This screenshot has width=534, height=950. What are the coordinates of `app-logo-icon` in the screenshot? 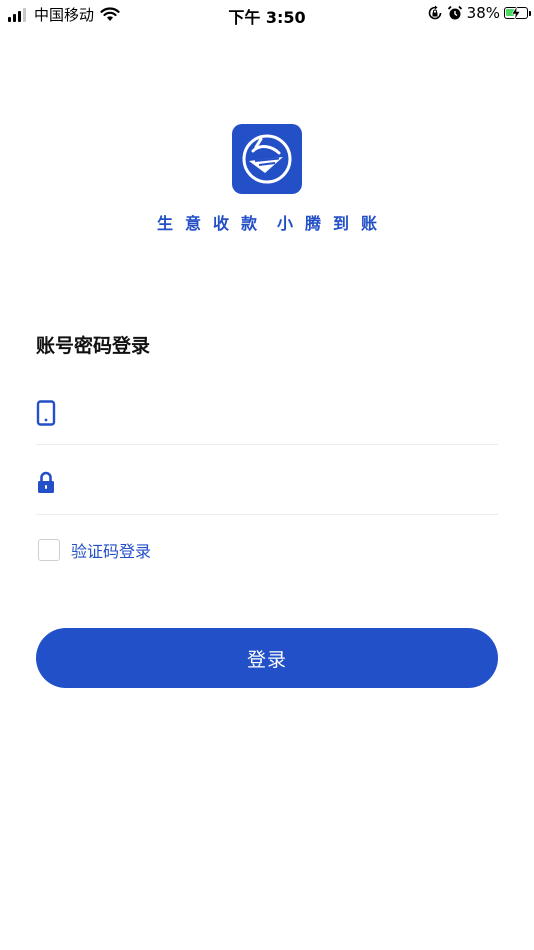 It's located at (267, 159).